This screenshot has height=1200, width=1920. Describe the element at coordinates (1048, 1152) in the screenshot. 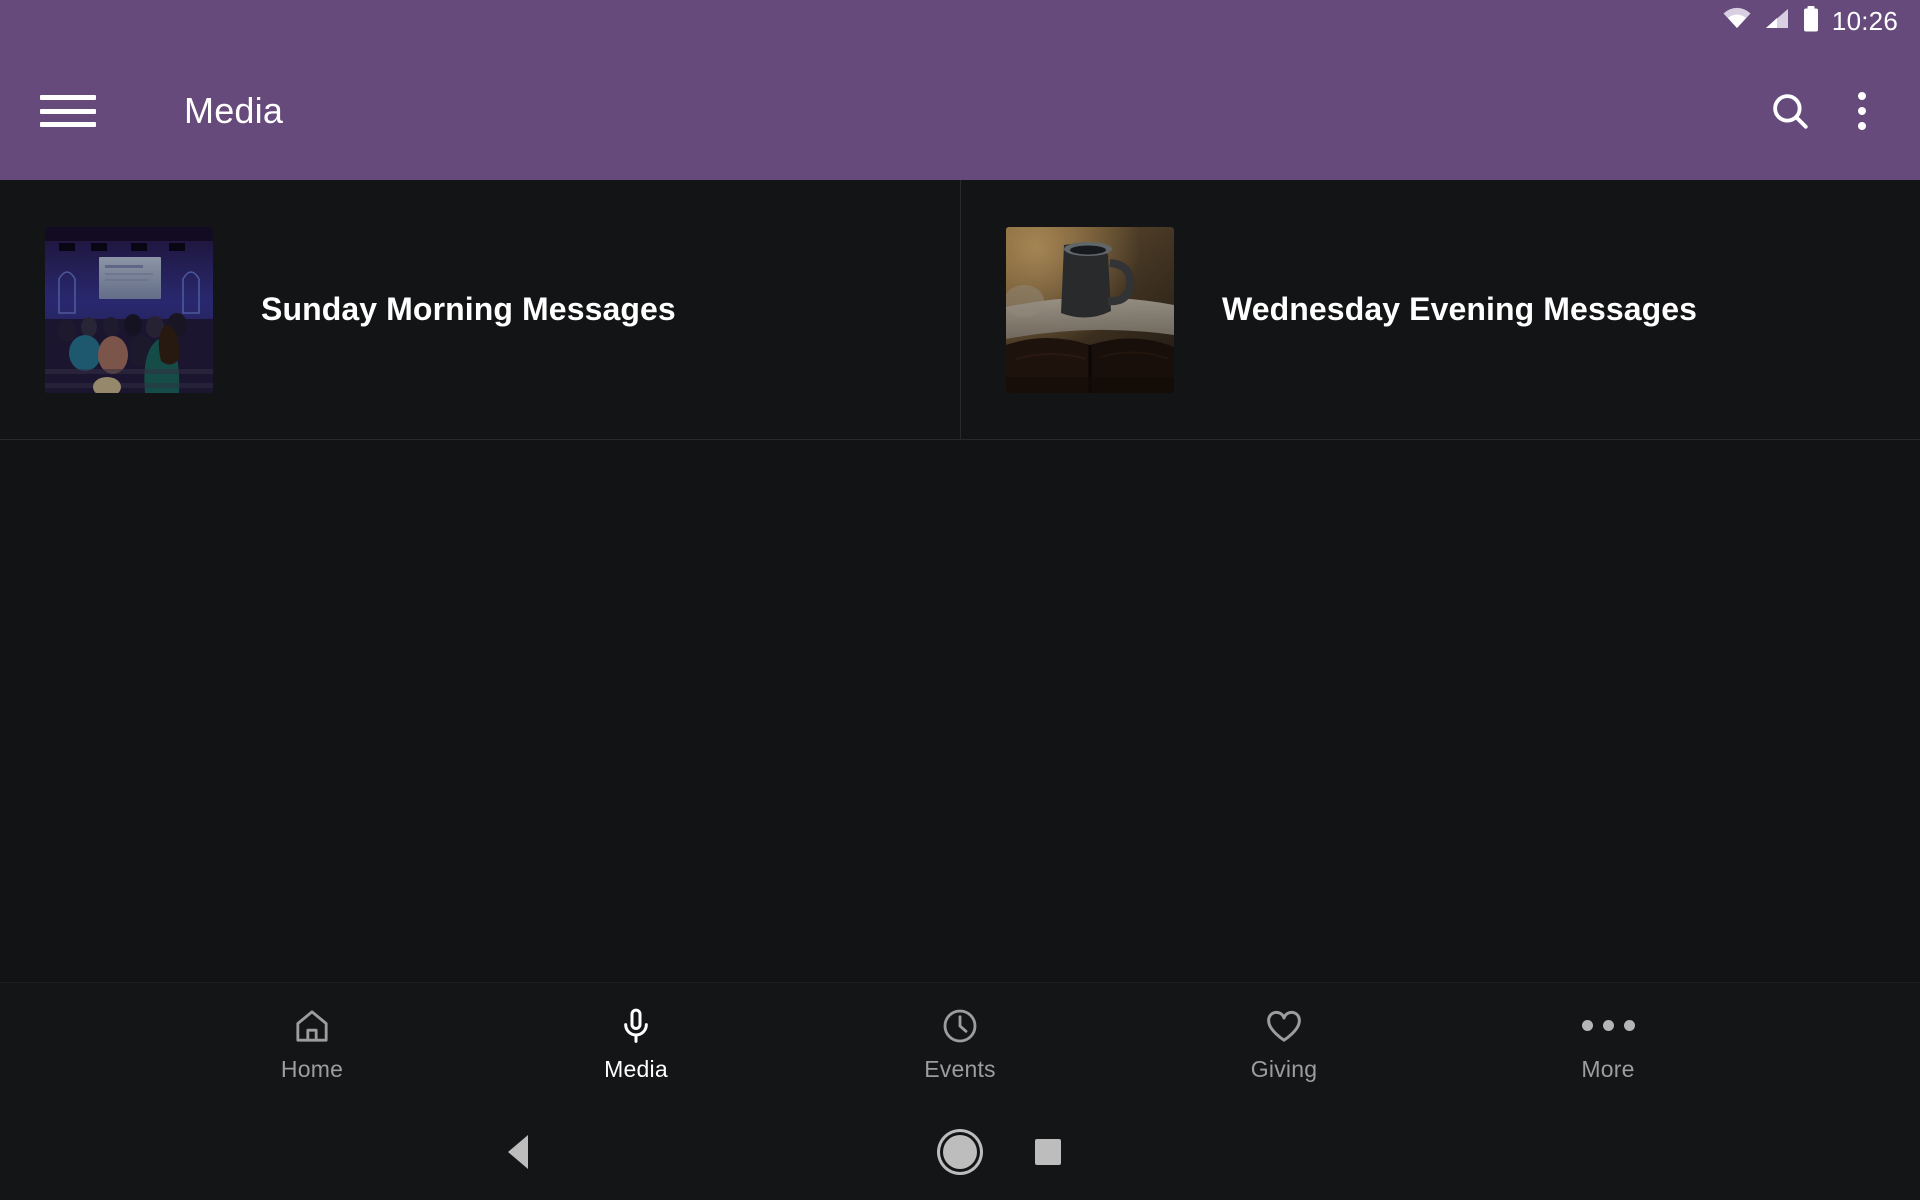

I see `recents-square-icon` at that location.